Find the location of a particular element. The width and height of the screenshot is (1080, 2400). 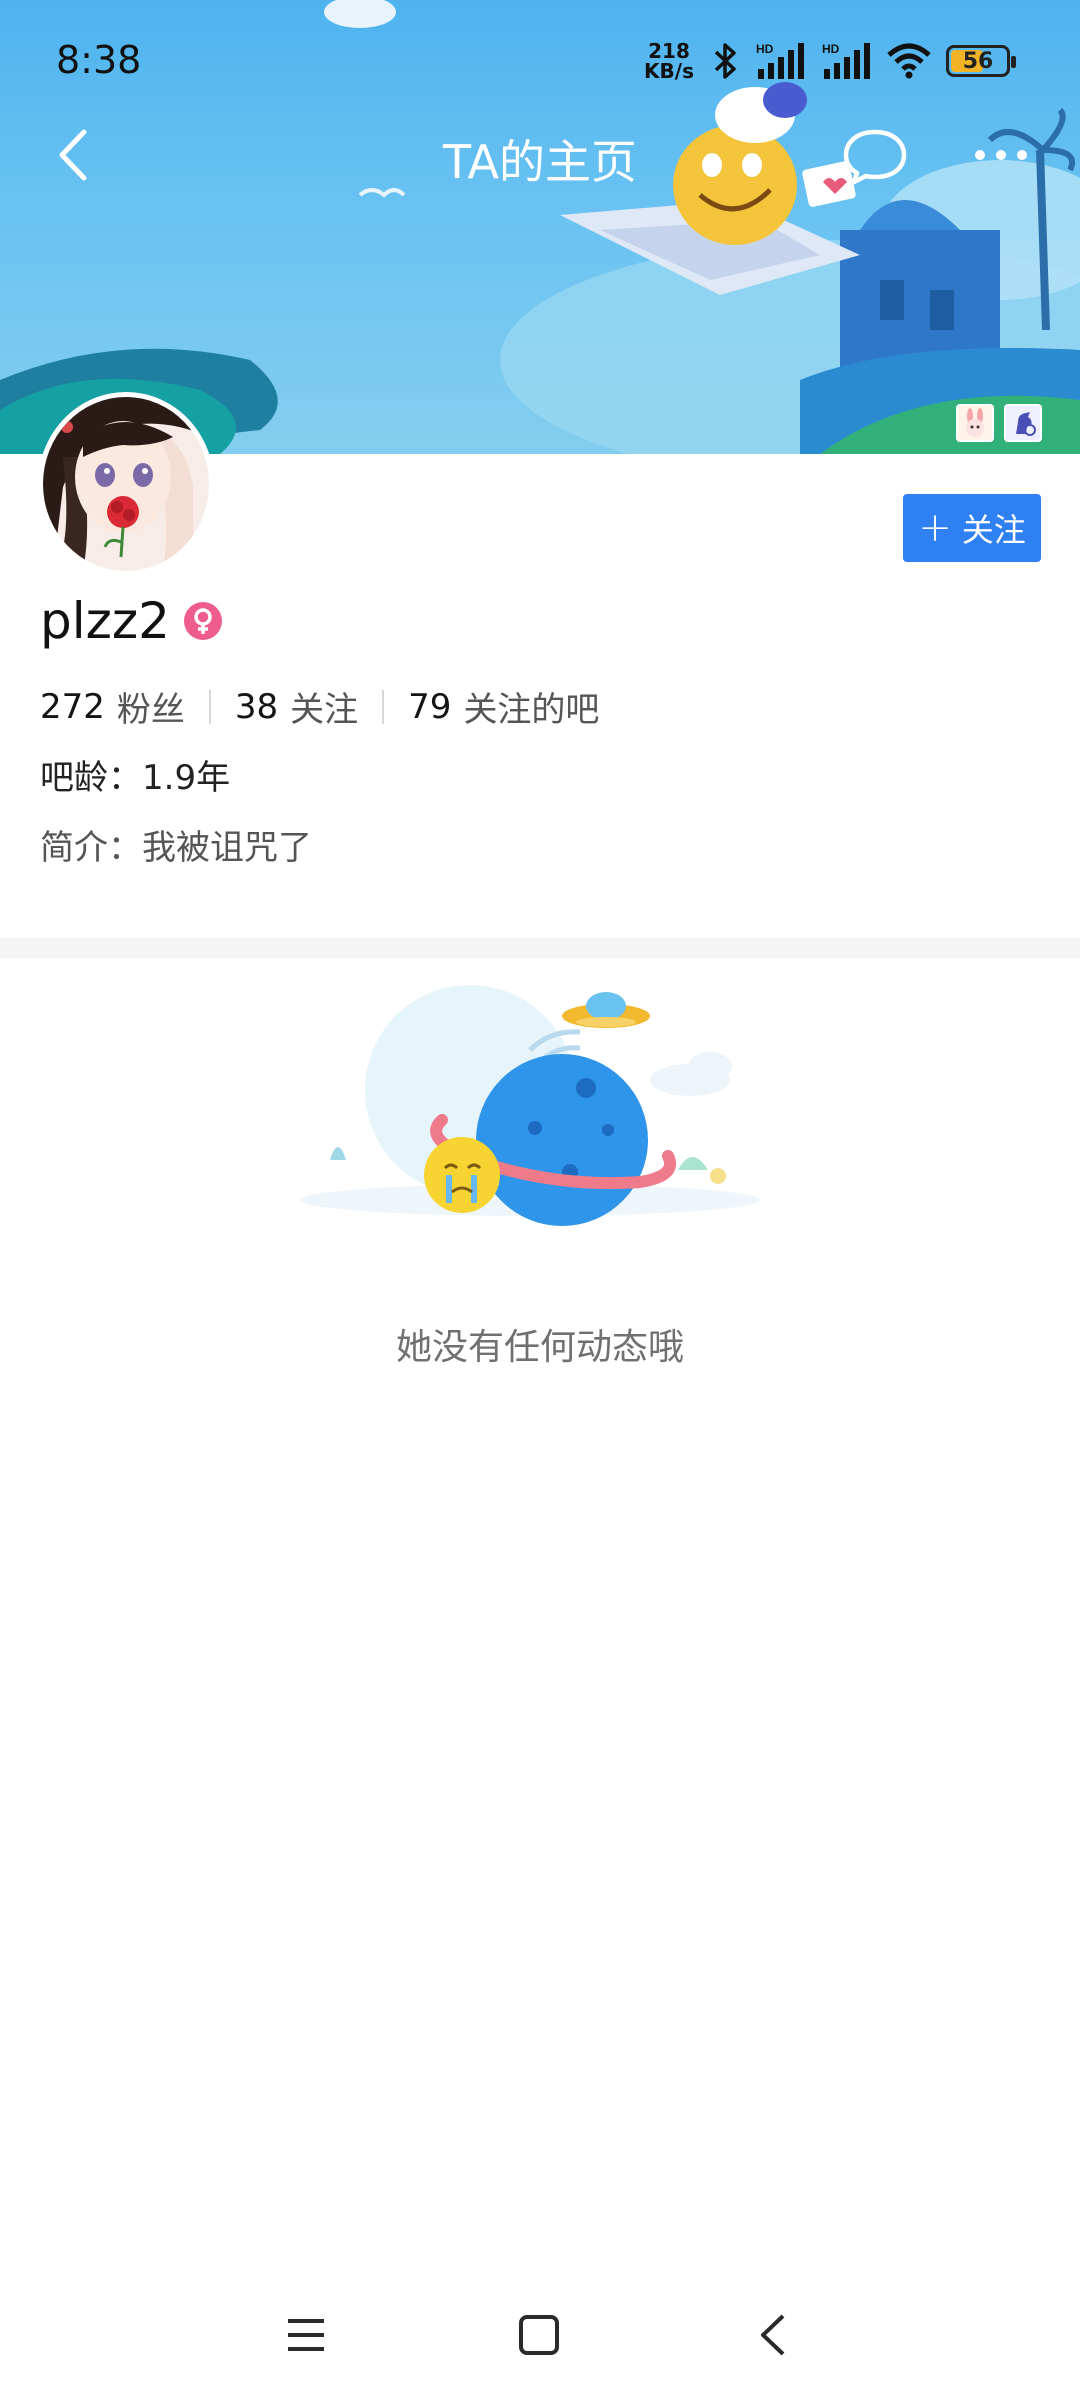

net-speed-value: 218 is located at coordinates (669, 51).